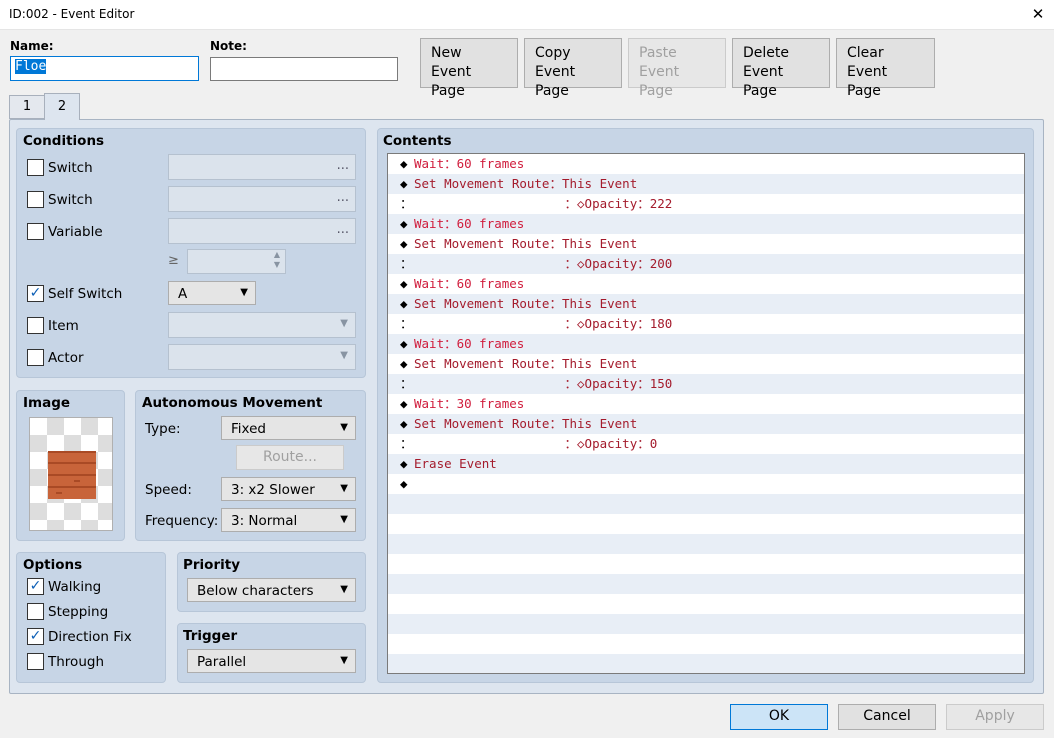 The height and width of the screenshot is (738, 1054). What do you see at coordinates (766, 53) in the screenshot?
I see `delete-line1: Delete` at bounding box center [766, 53].